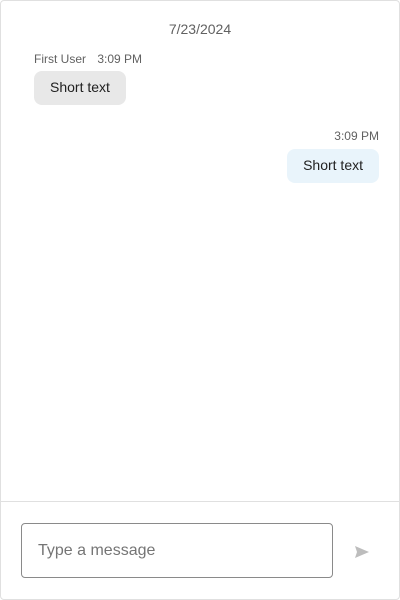 This screenshot has height=600, width=400. I want to click on incoming-message-bubble: Short text, so click(80, 88).